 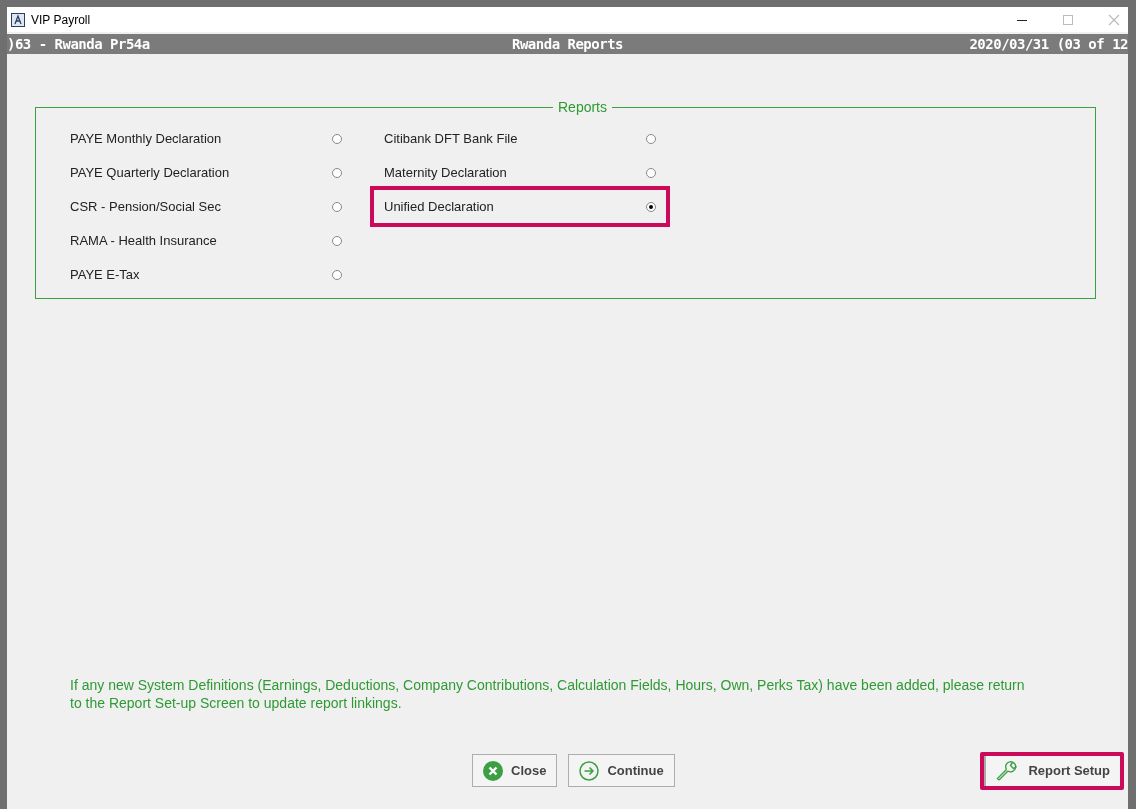 What do you see at coordinates (145, 206) in the screenshot?
I see `option-label: CSR - Pension/Social Sec` at bounding box center [145, 206].